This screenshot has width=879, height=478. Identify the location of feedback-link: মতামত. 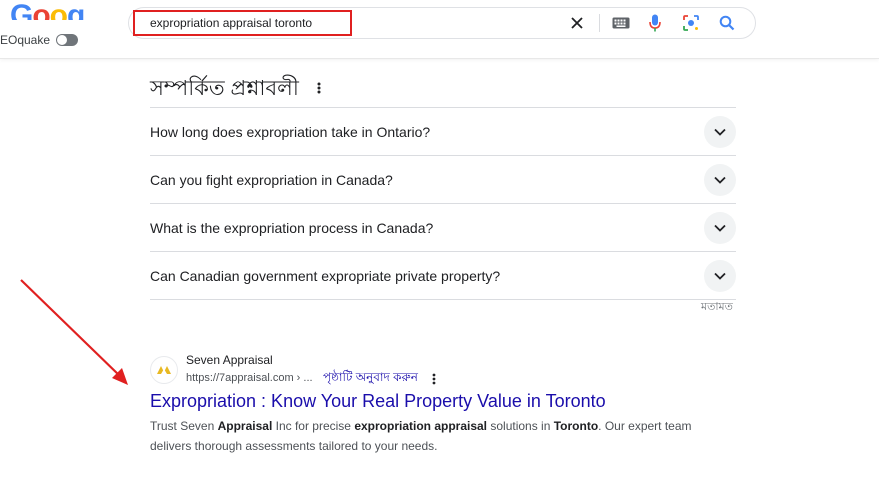
(717, 307).